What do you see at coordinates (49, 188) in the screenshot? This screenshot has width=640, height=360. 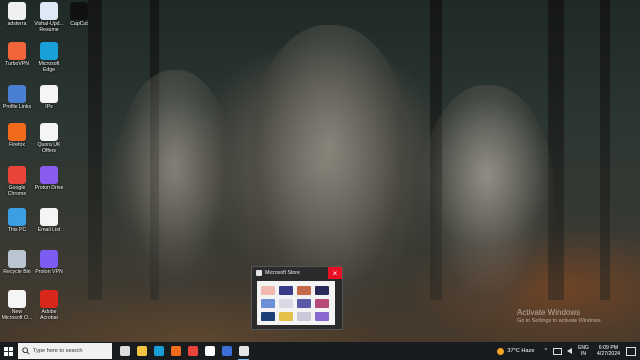 I see `desktop-icon-label: Proton Drive` at bounding box center [49, 188].